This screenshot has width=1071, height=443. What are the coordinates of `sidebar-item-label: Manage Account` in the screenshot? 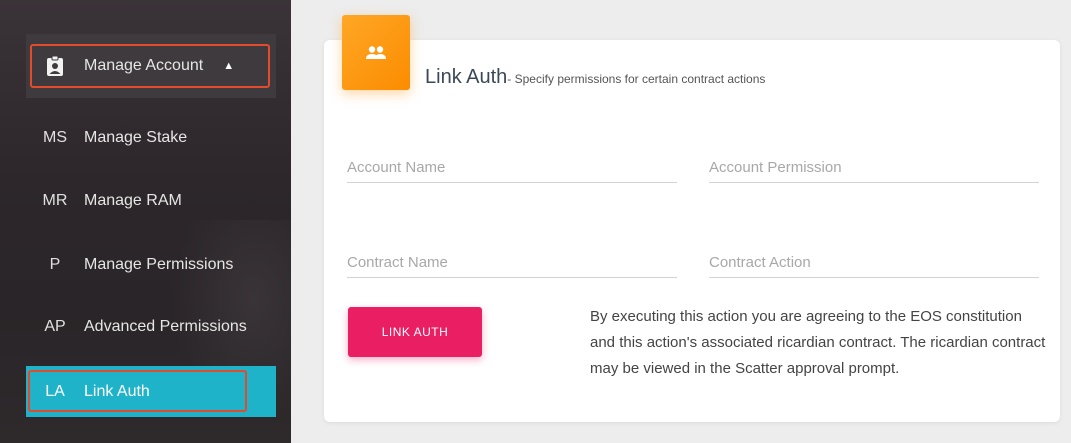 It's located at (144, 65).